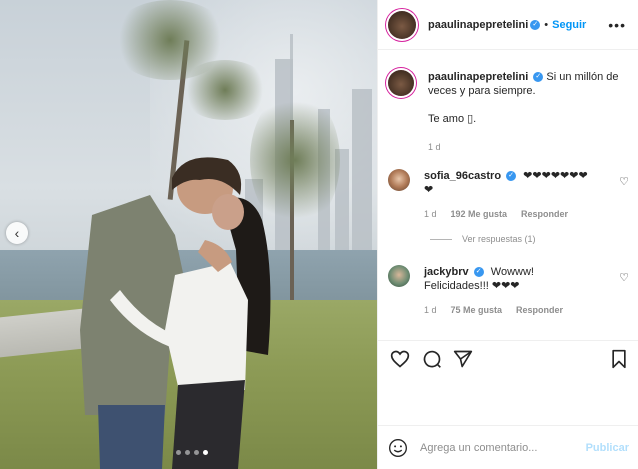 This screenshot has height=469, width=638. What do you see at coordinates (472, 286) in the screenshot?
I see `comment-text-line2: Felicidades!!! ❤❤❤` at bounding box center [472, 286].